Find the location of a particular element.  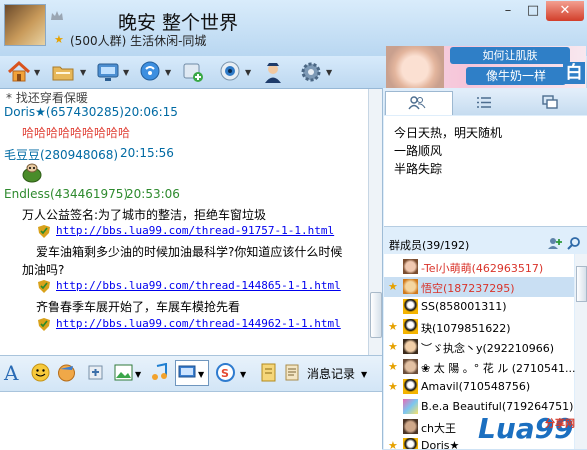

message-text: 加油吗? is located at coordinates (43, 270).